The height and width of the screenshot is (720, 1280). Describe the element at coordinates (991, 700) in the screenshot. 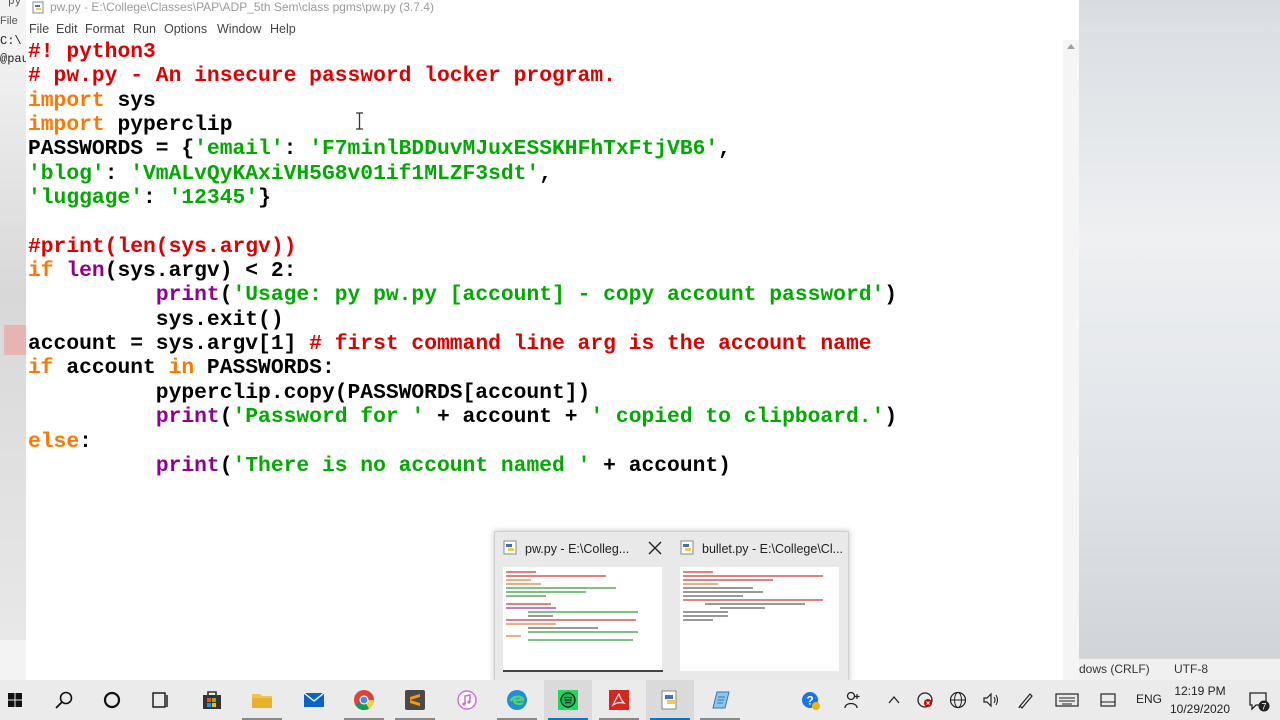

I see `volume-icon` at that location.